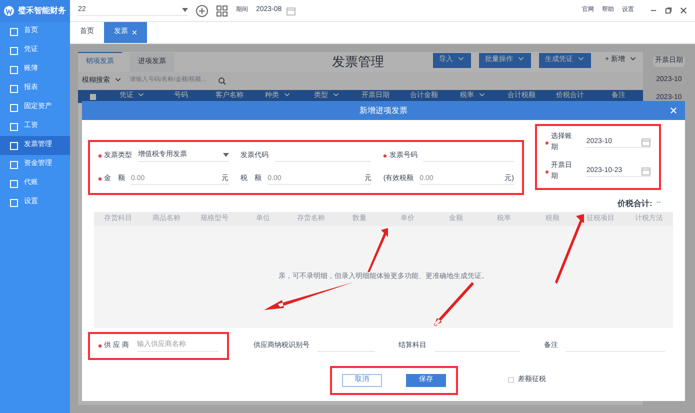  What do you see at coordinates (202, 10) in the screenshot?
I see `add-icon` at bounding box center [202, 10].